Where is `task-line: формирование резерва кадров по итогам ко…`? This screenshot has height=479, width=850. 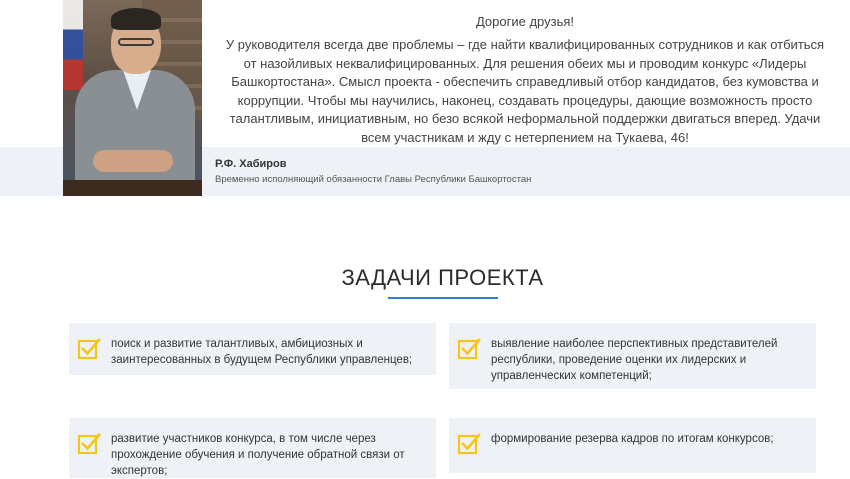
task-line: формирование резерва кадров по итогам ко… is located at coordinates (632, 439).